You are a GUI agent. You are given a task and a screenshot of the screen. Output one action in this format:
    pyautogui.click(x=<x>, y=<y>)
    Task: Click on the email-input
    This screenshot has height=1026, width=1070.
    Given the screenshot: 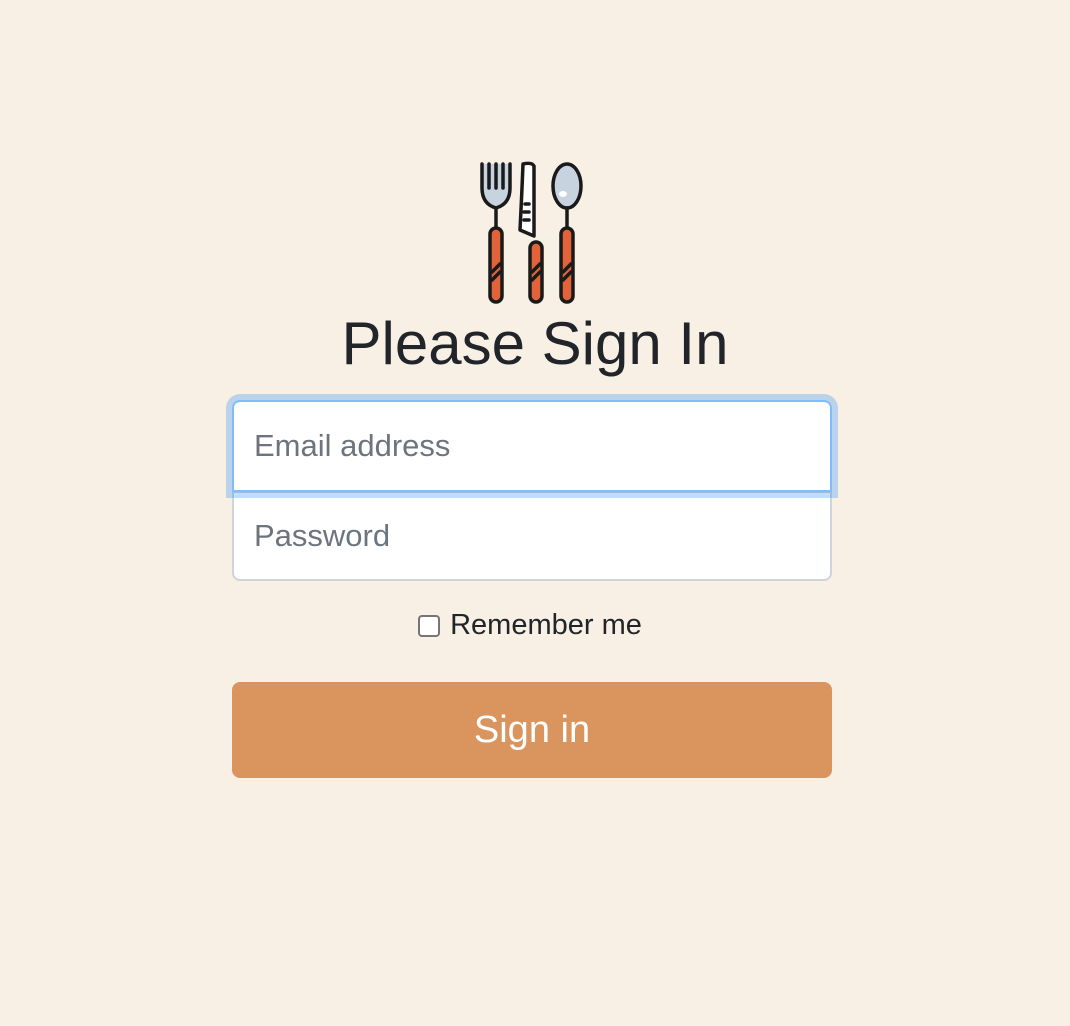 What is the action you would take?
    pyautogui.click(x=532, y=446)
    